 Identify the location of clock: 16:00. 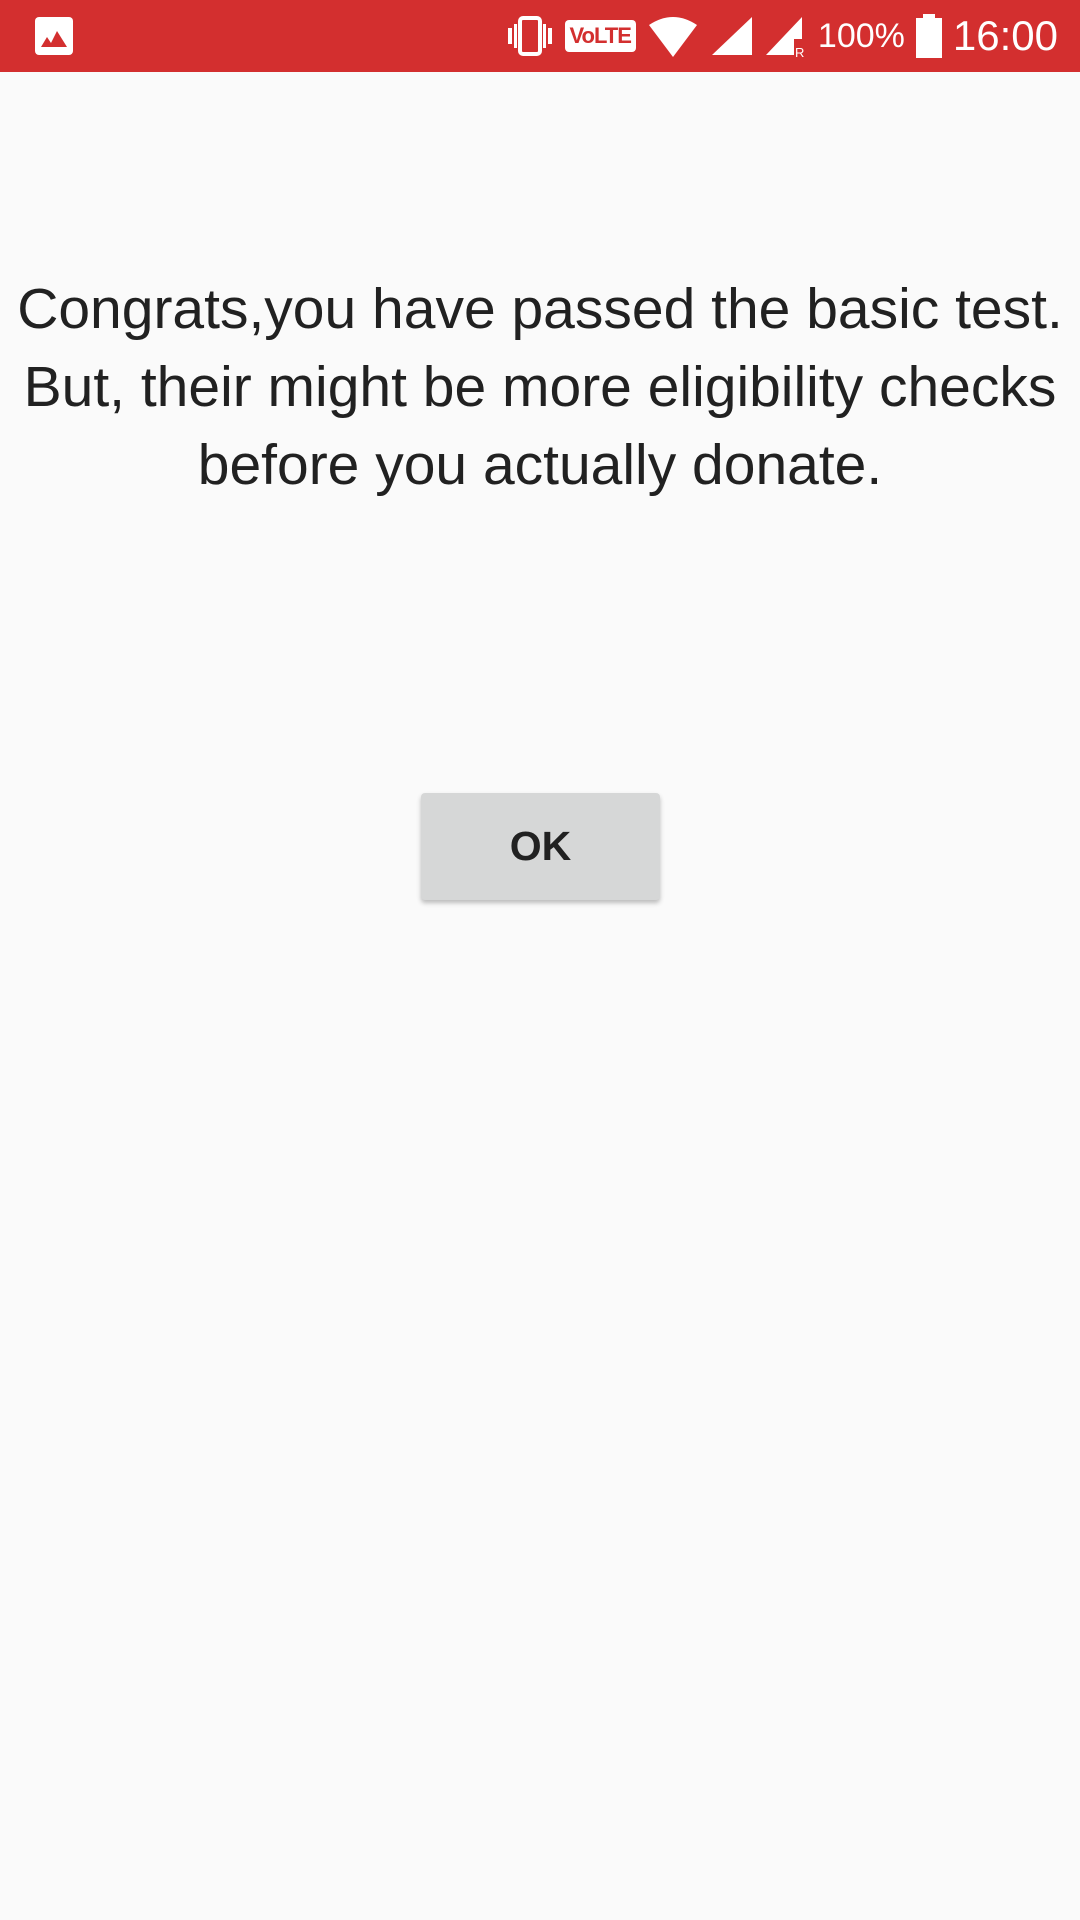
(1005, 35).